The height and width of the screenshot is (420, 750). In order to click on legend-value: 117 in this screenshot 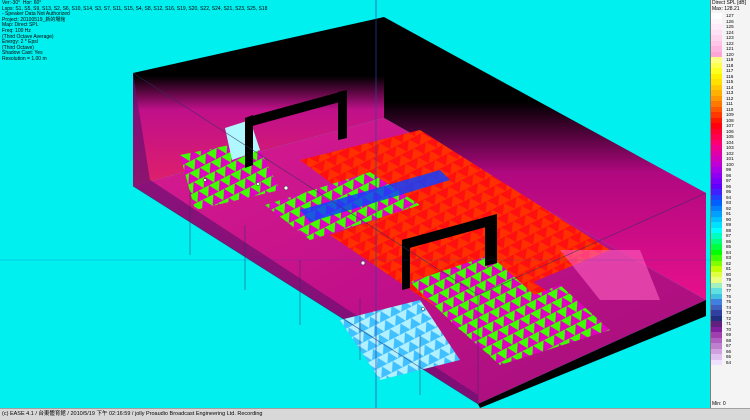, I will do `click(730, 71)`.